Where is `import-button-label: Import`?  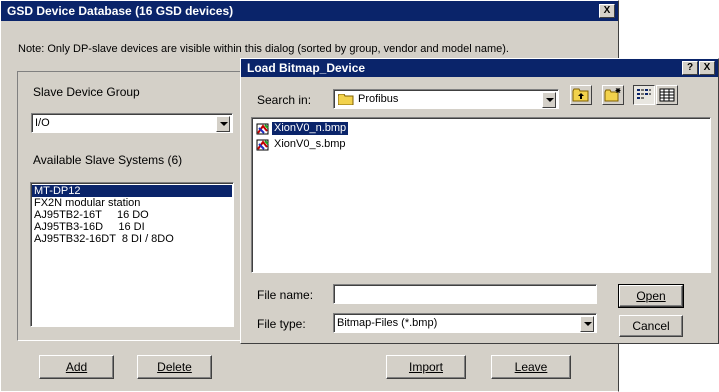
import-button-label: Import is located at coordinates (425, 367).